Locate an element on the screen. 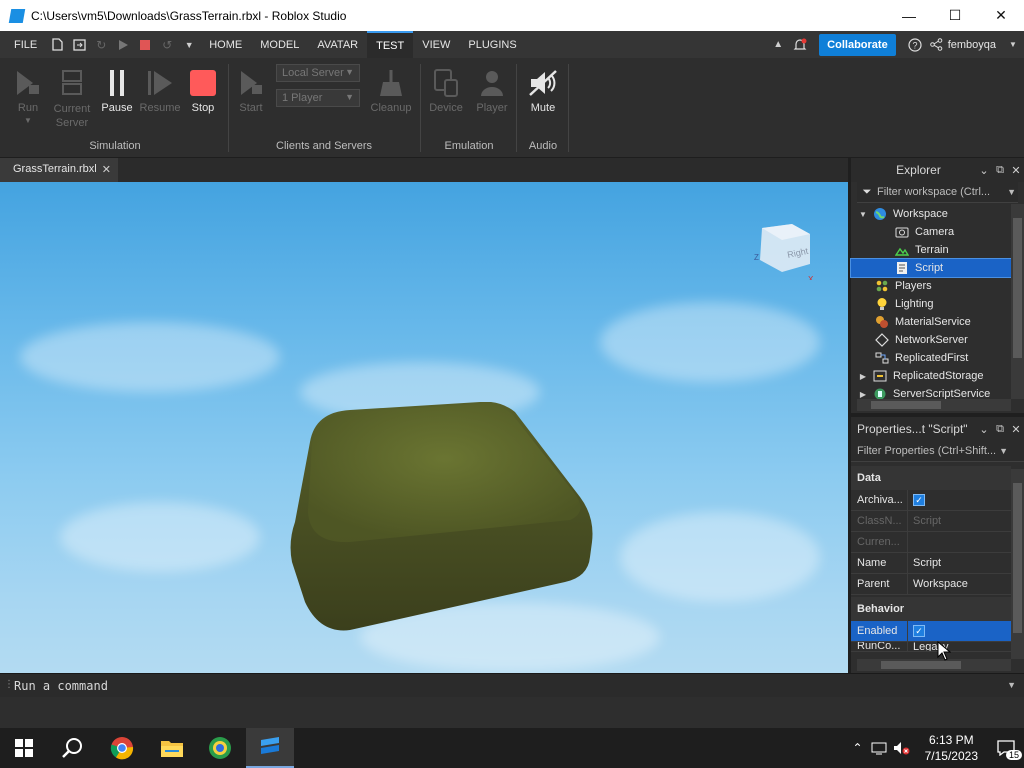  start-menu-button is located at coordinates (24, 748).